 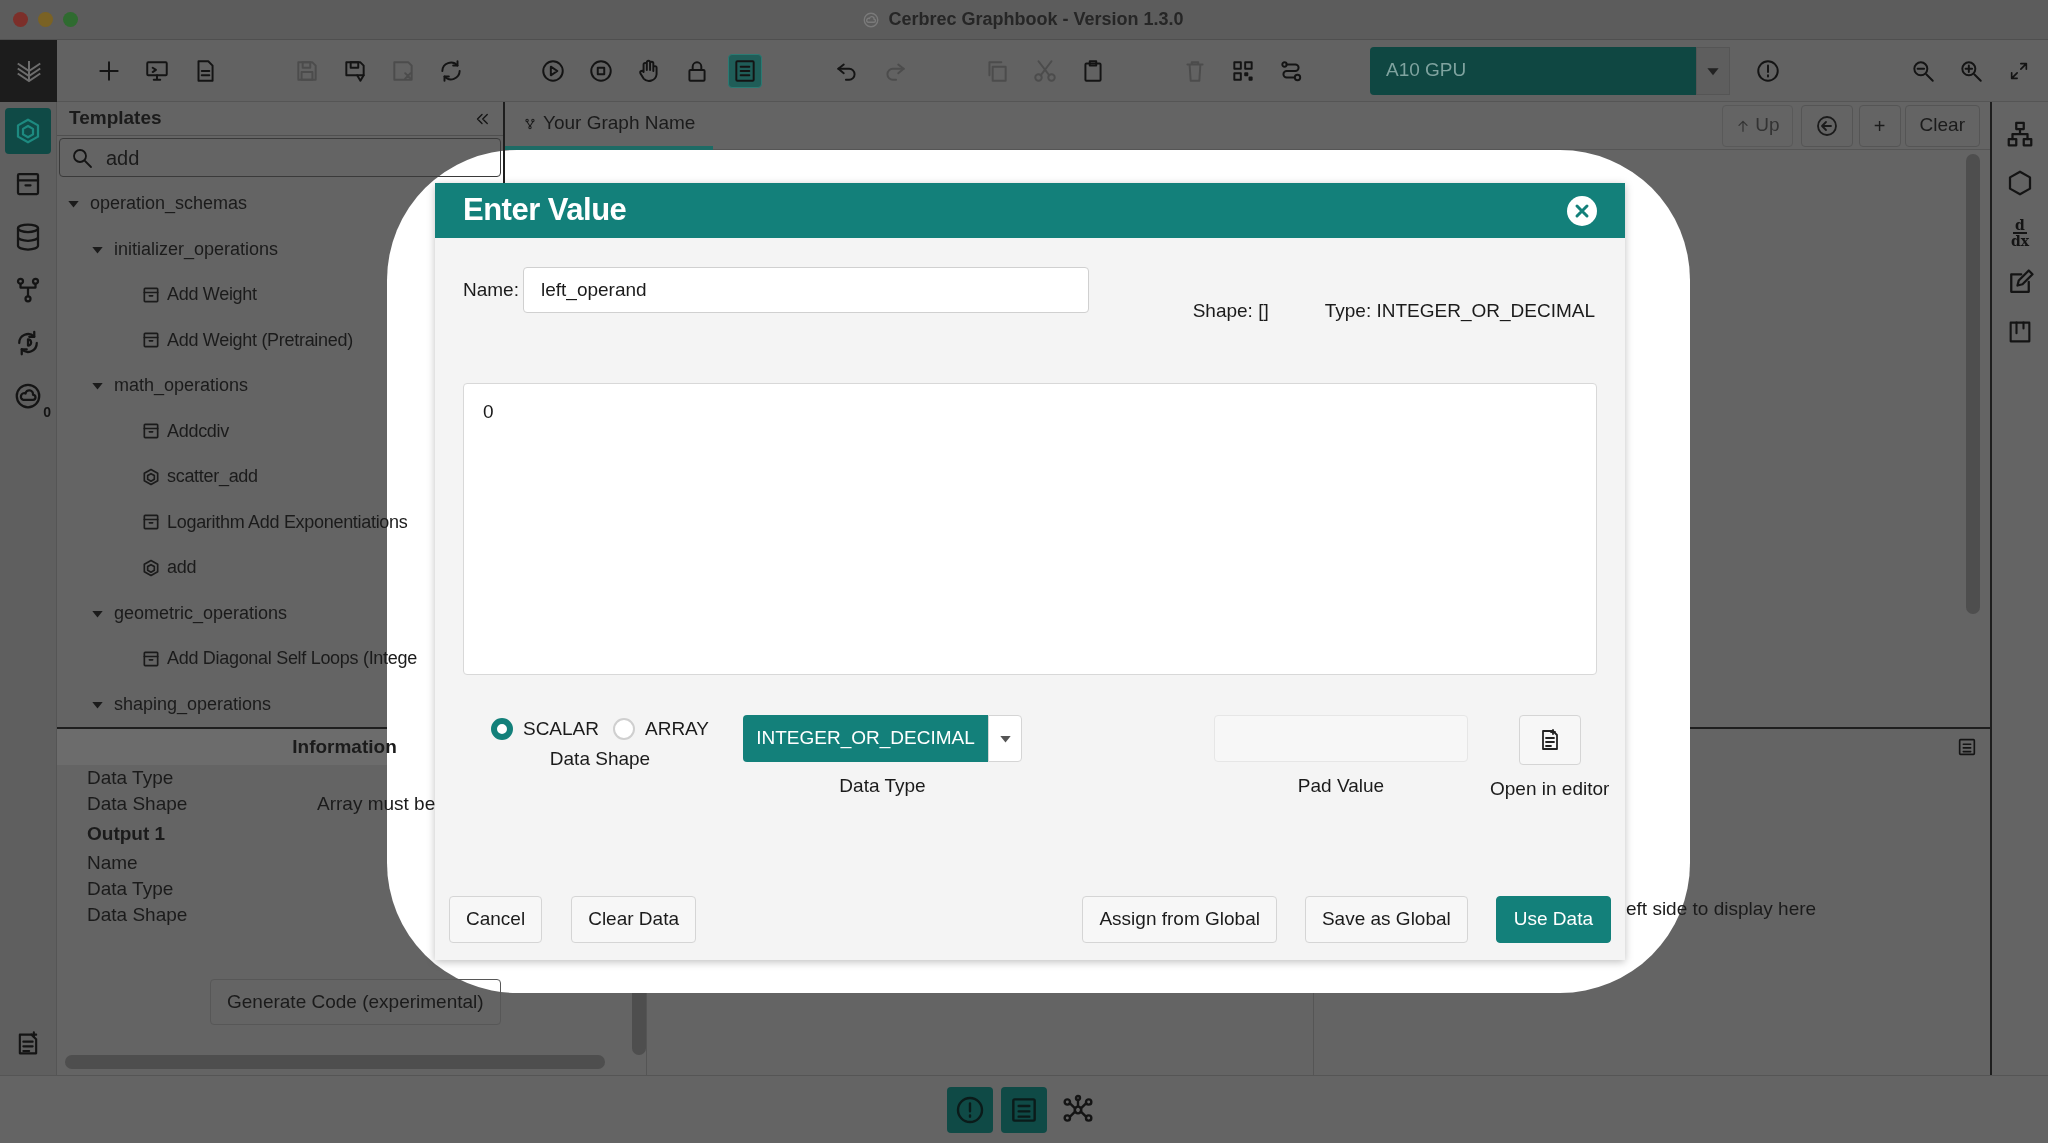 I want to click on dialog-button: Use Data, so click(x=1553, y=919).